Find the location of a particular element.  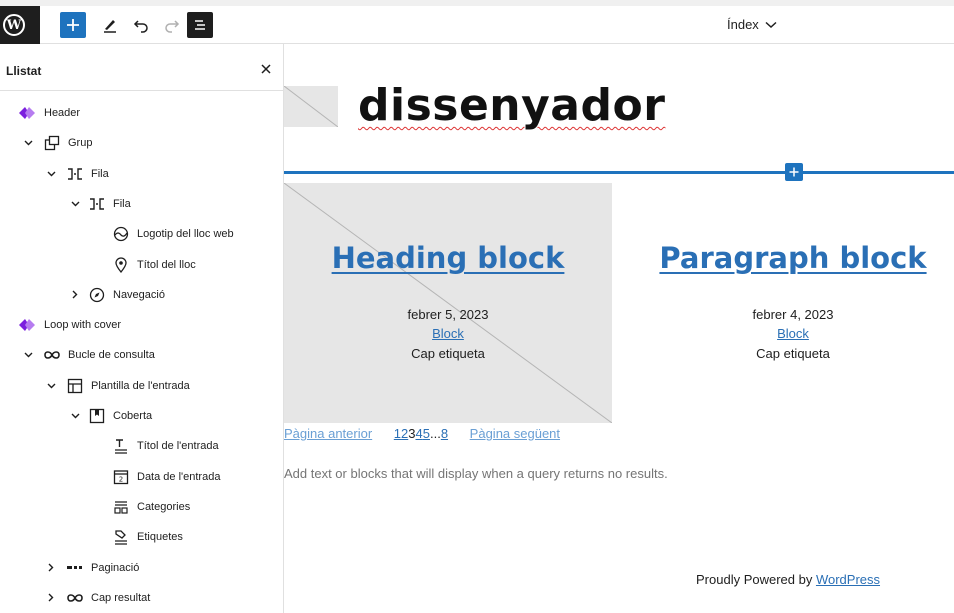

editor-toolbar: W Índex is located at coordinates (477, 25).